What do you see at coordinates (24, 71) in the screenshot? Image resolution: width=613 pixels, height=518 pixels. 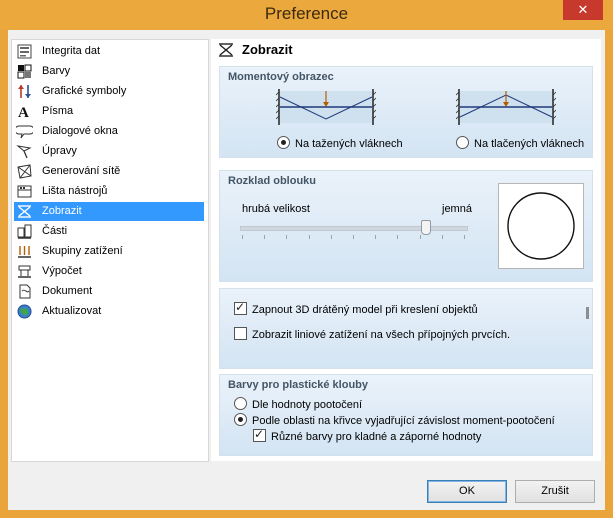 I see `colors-icon` at bounding box center [24, 71].